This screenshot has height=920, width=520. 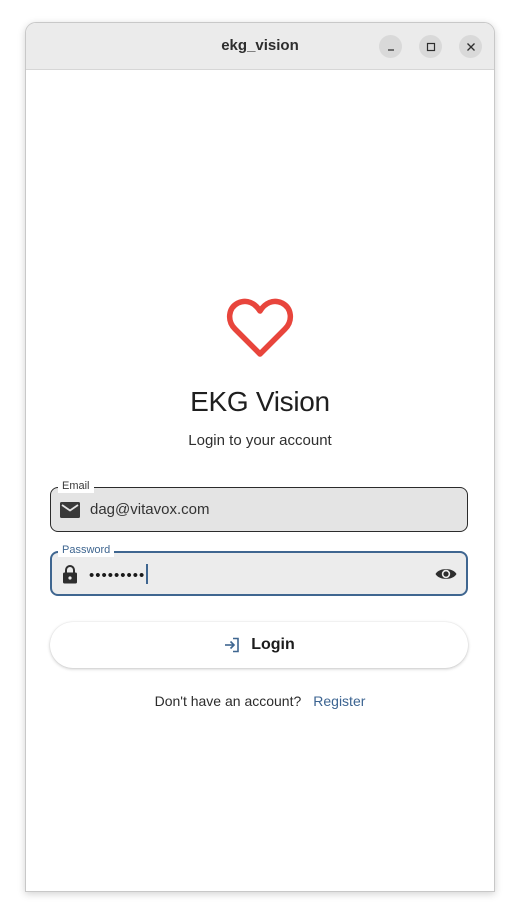 I want to click on login-button: Login, so click(x=259, y=645).